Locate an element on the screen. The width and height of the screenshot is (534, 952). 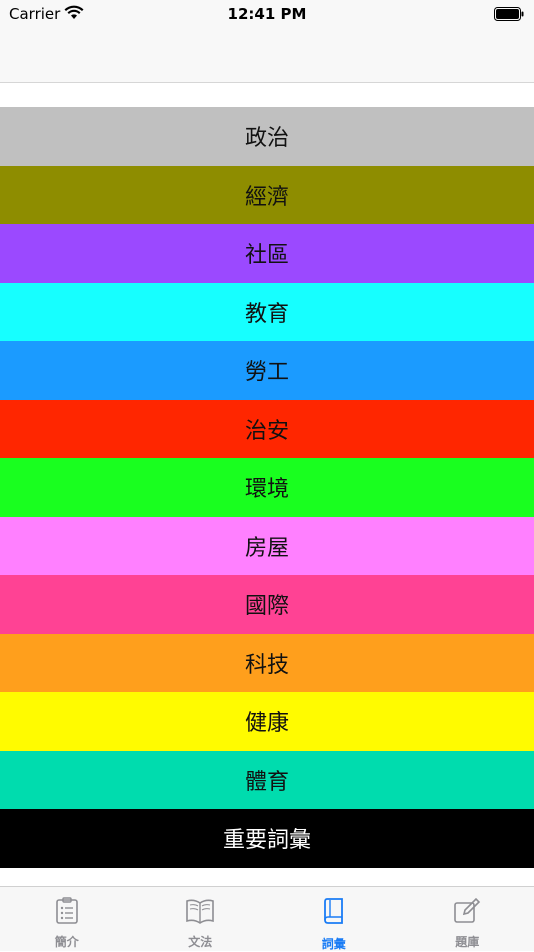
category-label: 政治 is located at coordinates (267, 136).